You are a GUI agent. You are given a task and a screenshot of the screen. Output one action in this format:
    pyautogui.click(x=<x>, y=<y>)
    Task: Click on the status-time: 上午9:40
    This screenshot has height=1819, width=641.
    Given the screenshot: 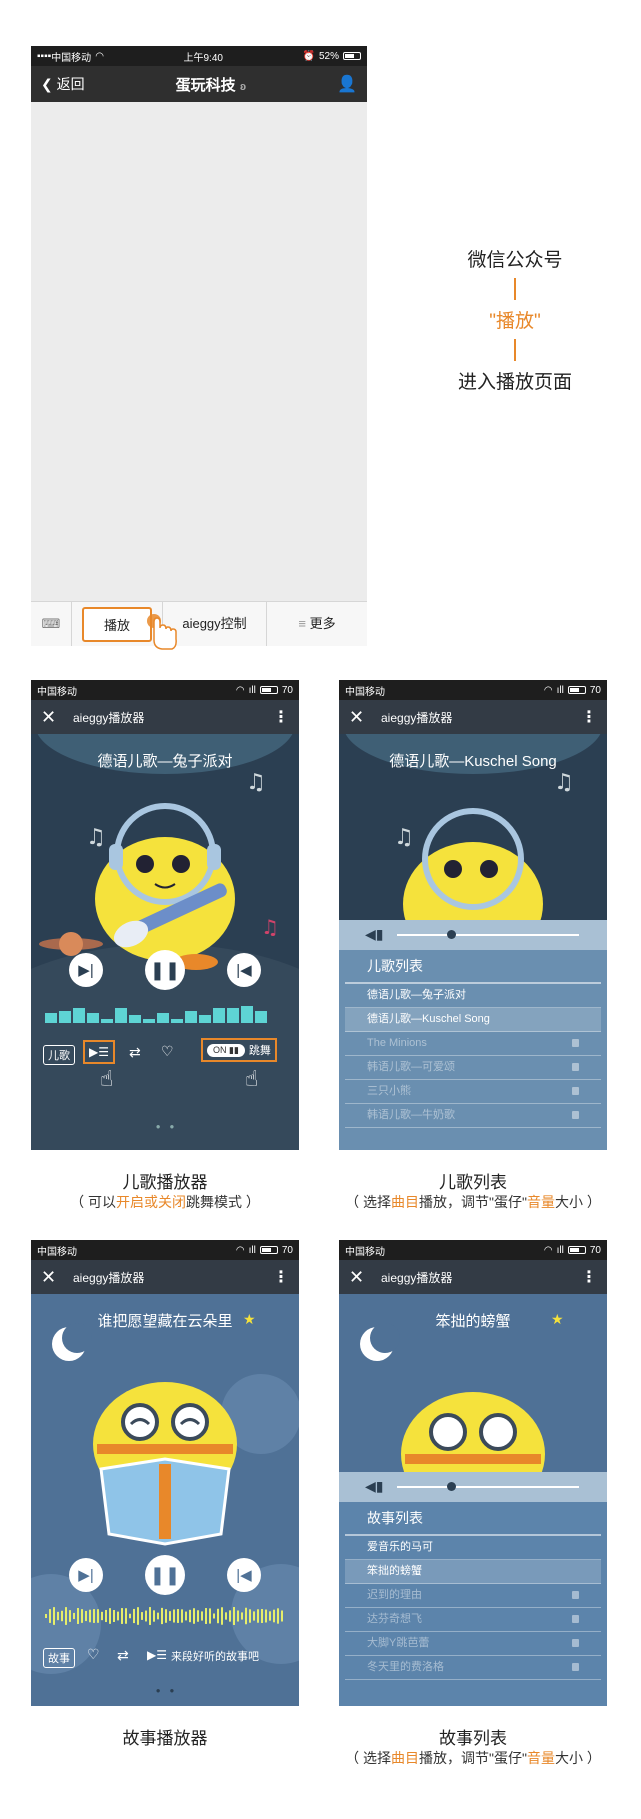 What is the action you would take?
    pyautogui.click(x=203, y=58)
    